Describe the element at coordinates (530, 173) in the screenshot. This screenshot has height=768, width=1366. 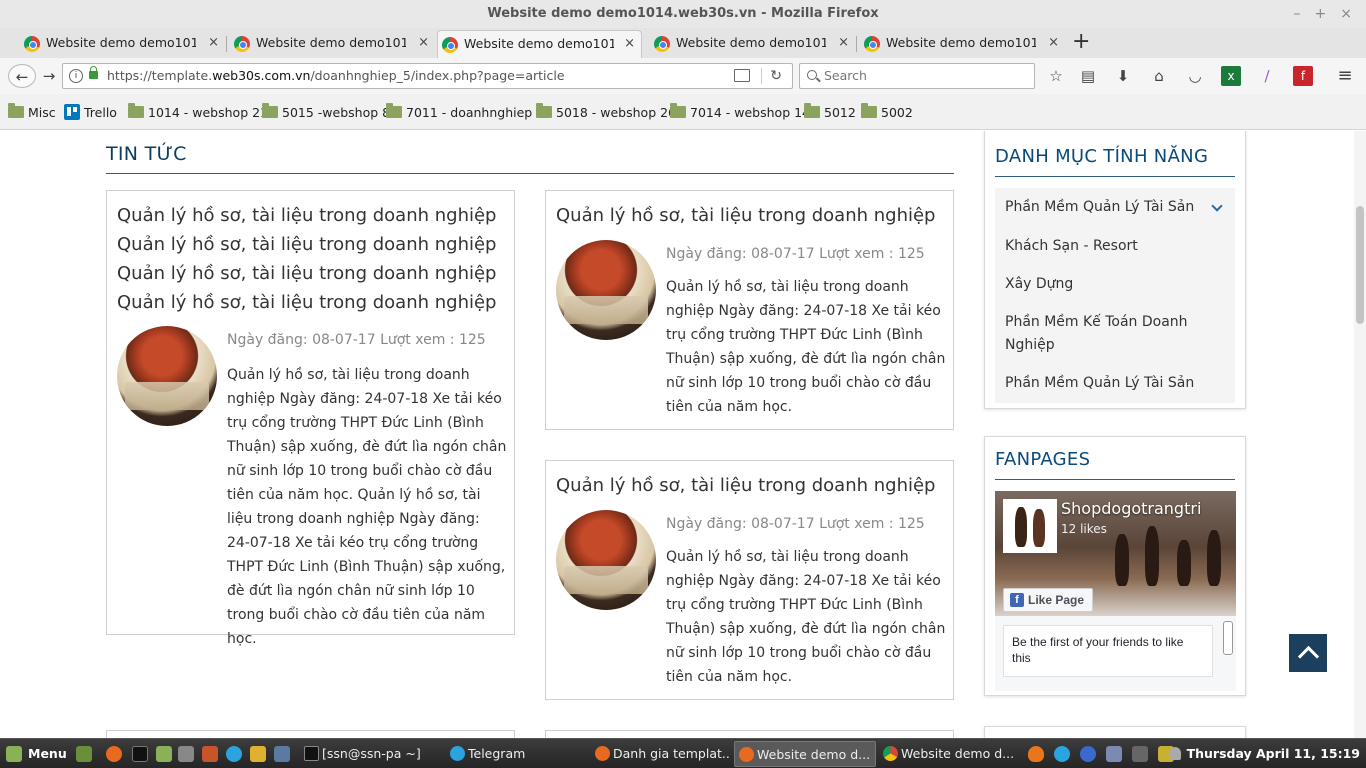
I see `section-divider` at that location.